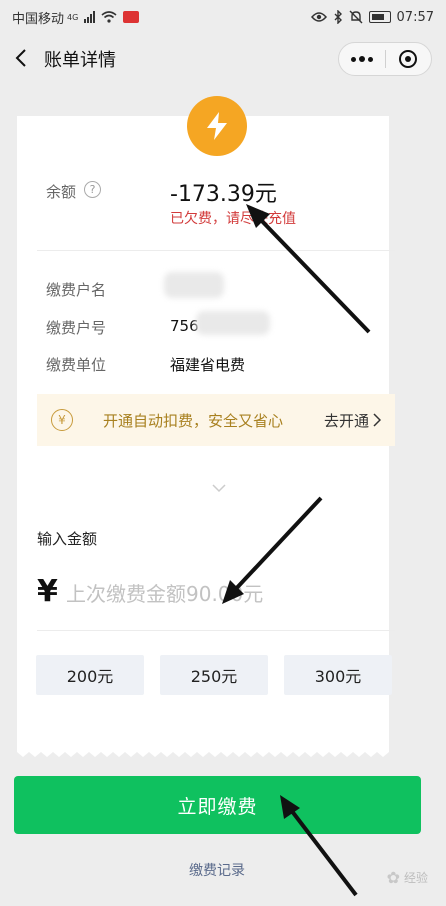  Describe the element at coordinates (216, 250) in the screenshot. I see `section-divider` at that location.